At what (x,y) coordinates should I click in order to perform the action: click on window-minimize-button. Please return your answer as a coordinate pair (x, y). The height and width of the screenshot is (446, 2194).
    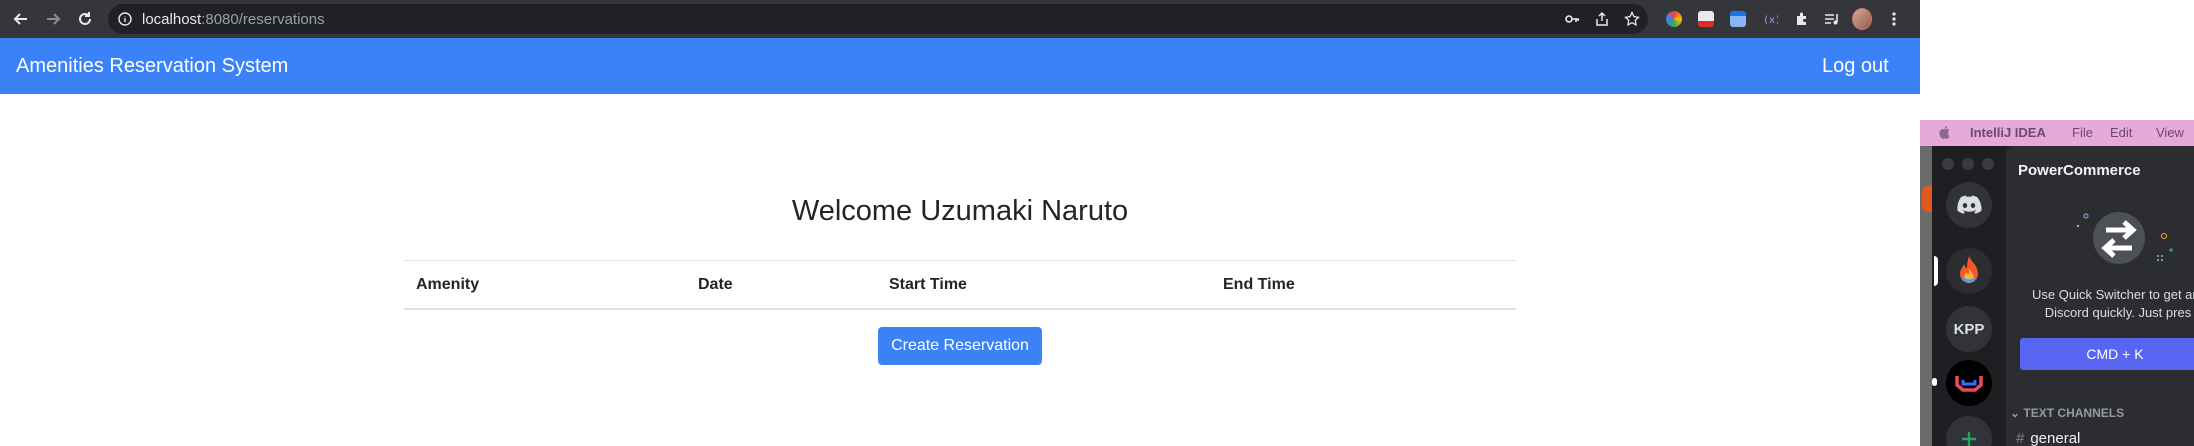
    Looking at the image, I should click on (1968, 164).